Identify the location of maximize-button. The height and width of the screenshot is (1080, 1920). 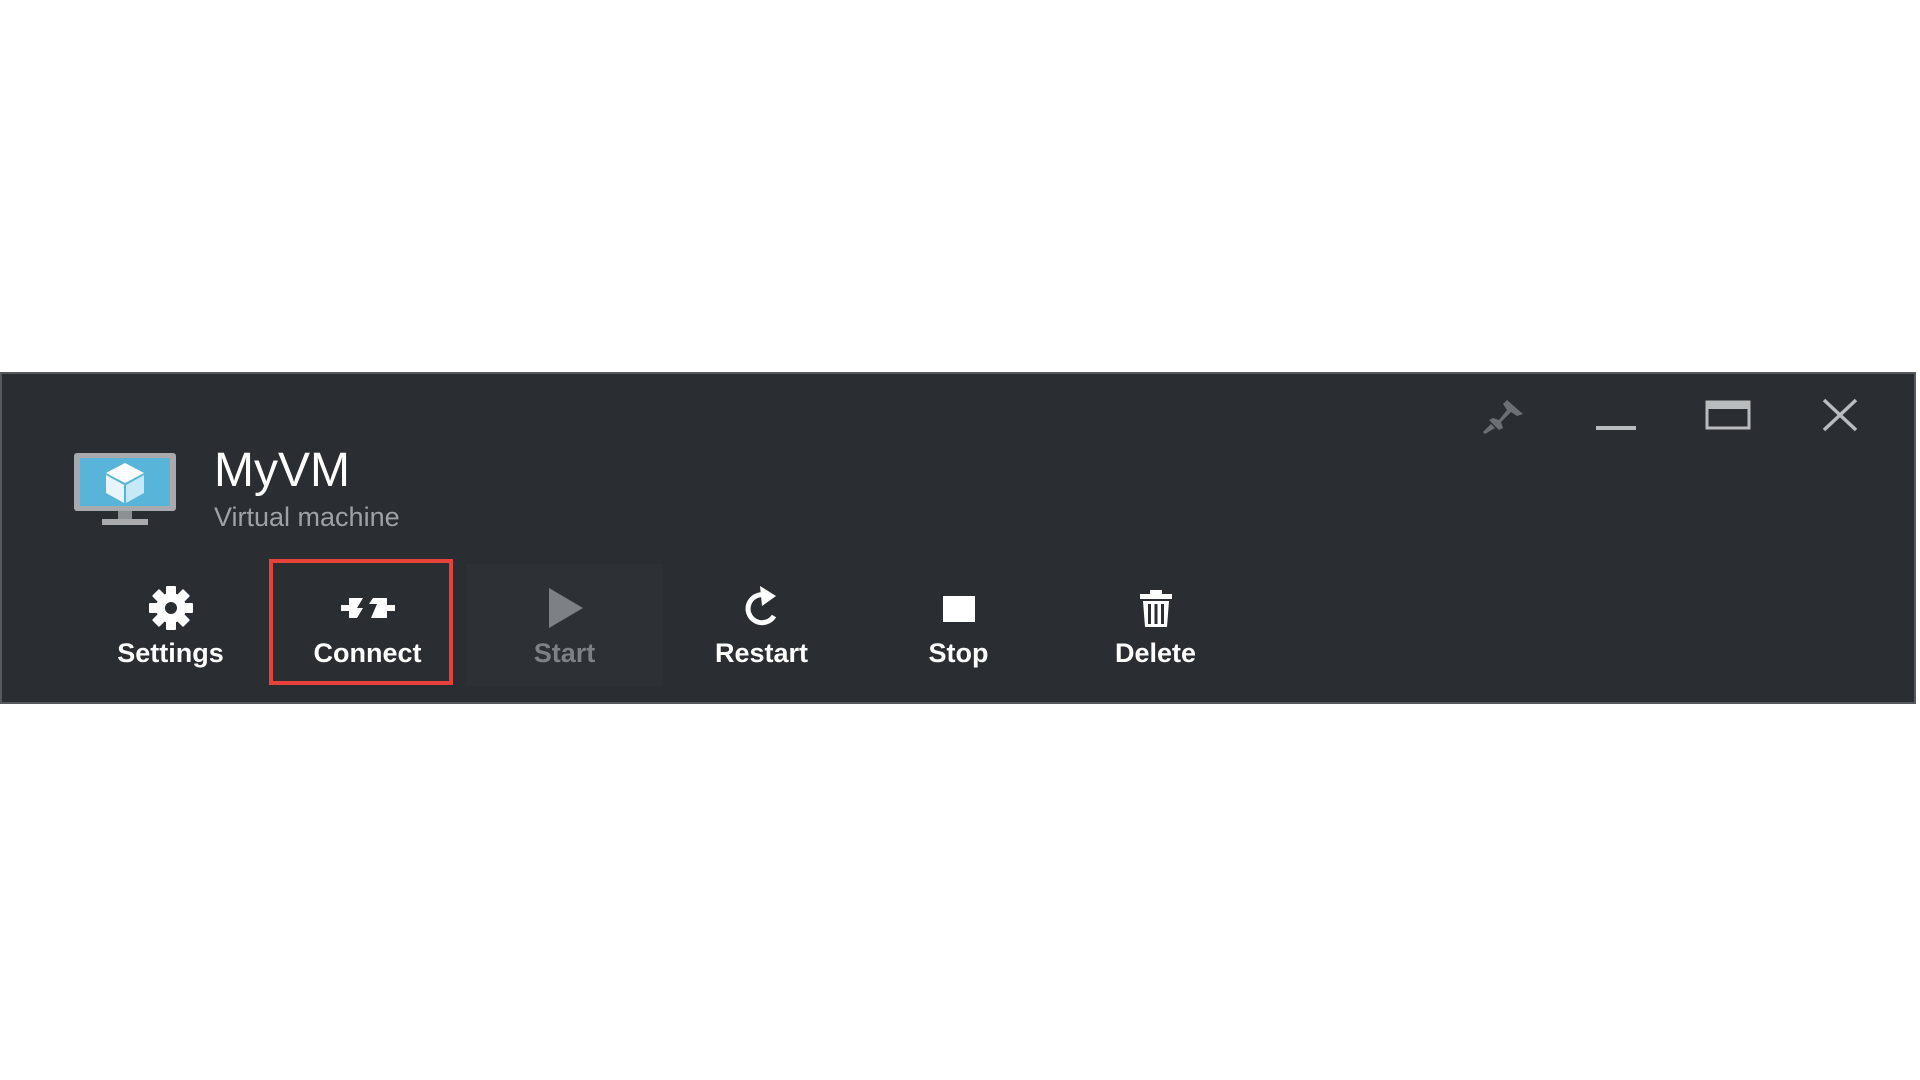
(1728, 416).